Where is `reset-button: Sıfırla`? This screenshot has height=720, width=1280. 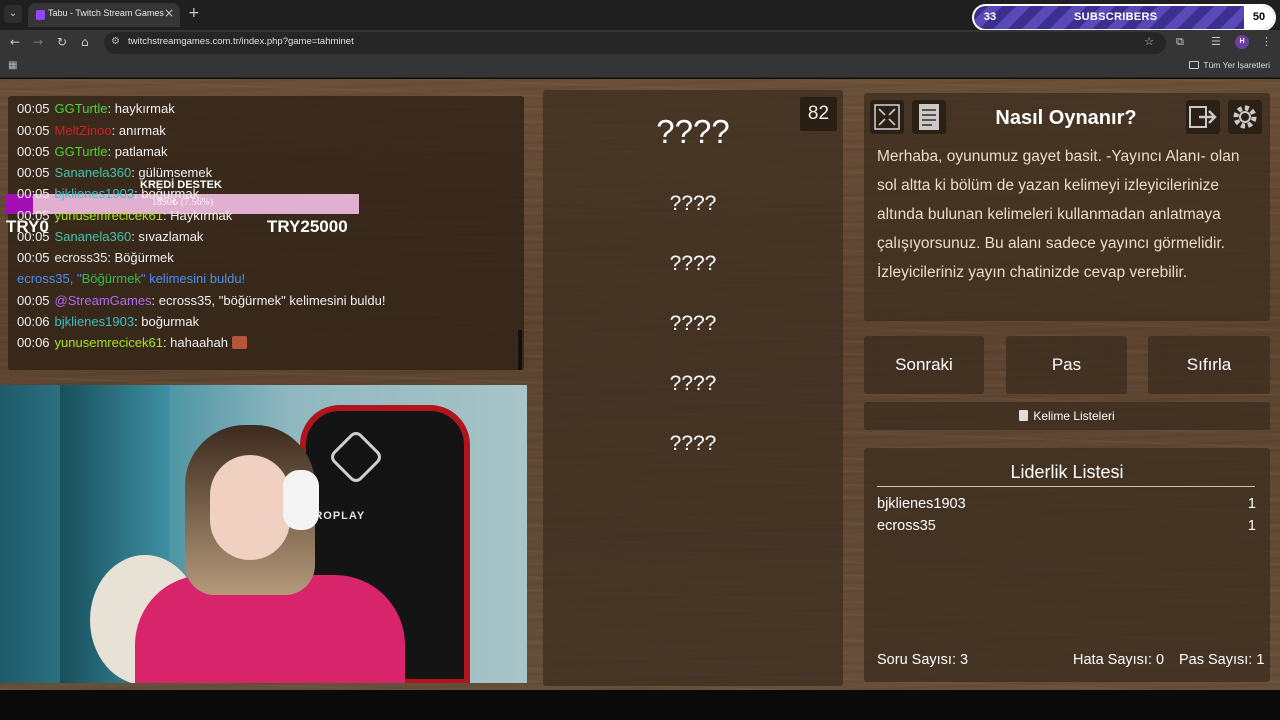 reset-button: Sıfırla is located at coordinates (1209, 365).